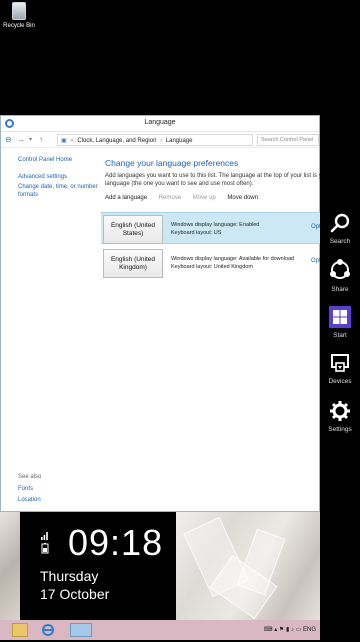 The image size is (360, 642). Describe the element at coordinates (340, 317) in the screenshot. I see `windows-logo-icon` at that location.